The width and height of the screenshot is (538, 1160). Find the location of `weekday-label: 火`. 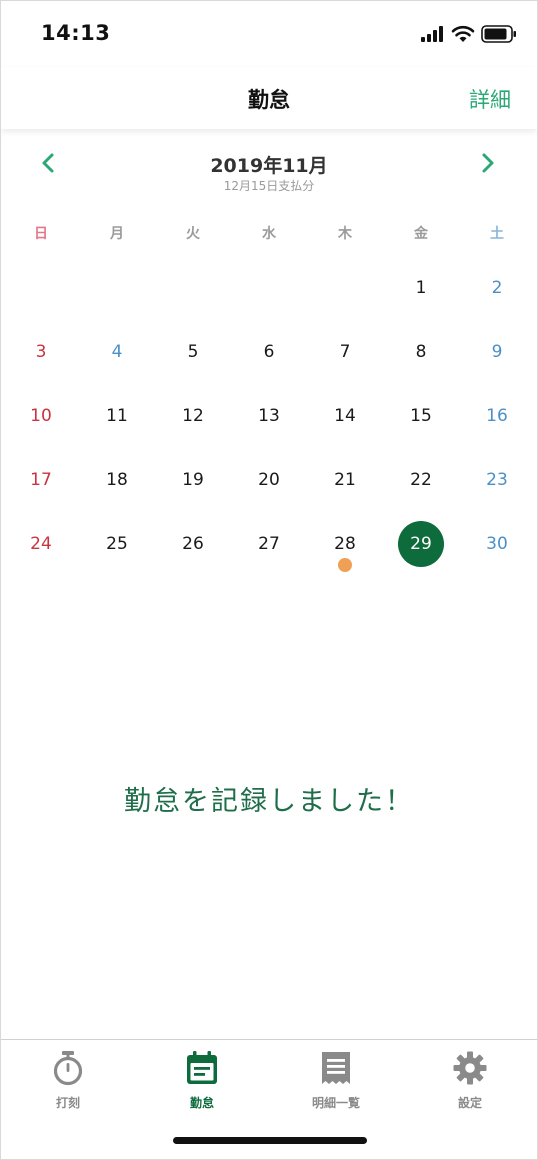

weekday-label: 火 is located at coordinates (193, 234).